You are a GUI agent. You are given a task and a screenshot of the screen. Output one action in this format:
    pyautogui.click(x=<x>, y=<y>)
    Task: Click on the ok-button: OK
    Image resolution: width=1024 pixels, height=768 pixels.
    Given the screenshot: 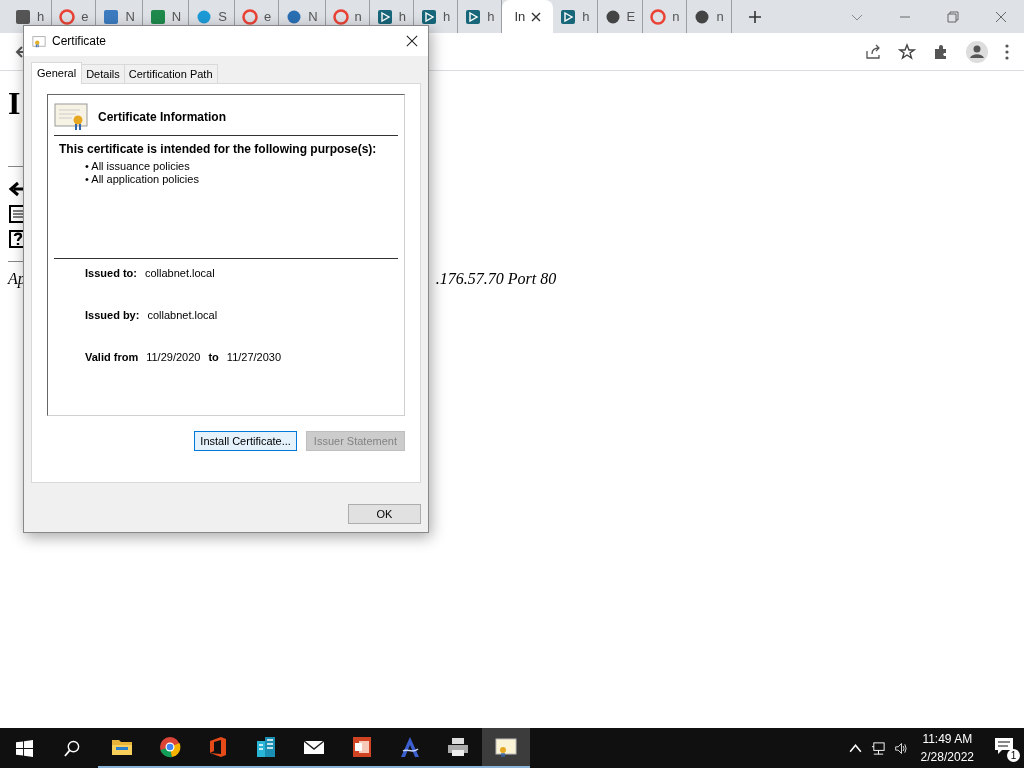 What is the action you would take?
    pyautogui.click(x=384, y=514)
    